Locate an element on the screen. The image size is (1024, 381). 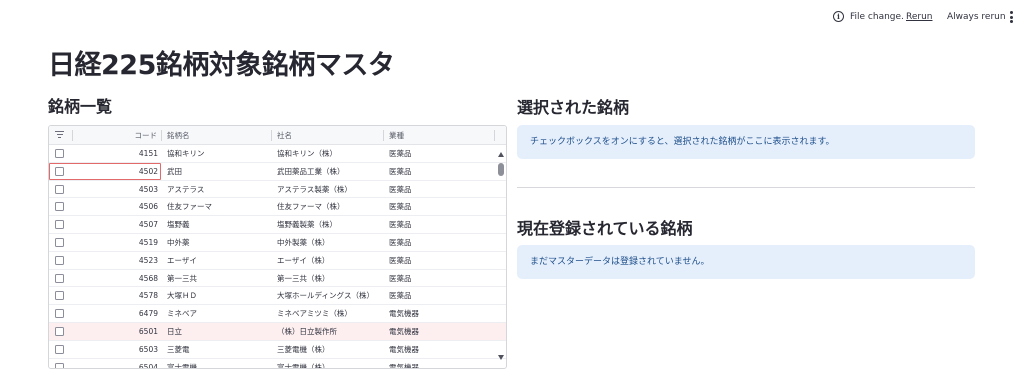
kebab-menu-icon is located at coordinates (1012, 17).